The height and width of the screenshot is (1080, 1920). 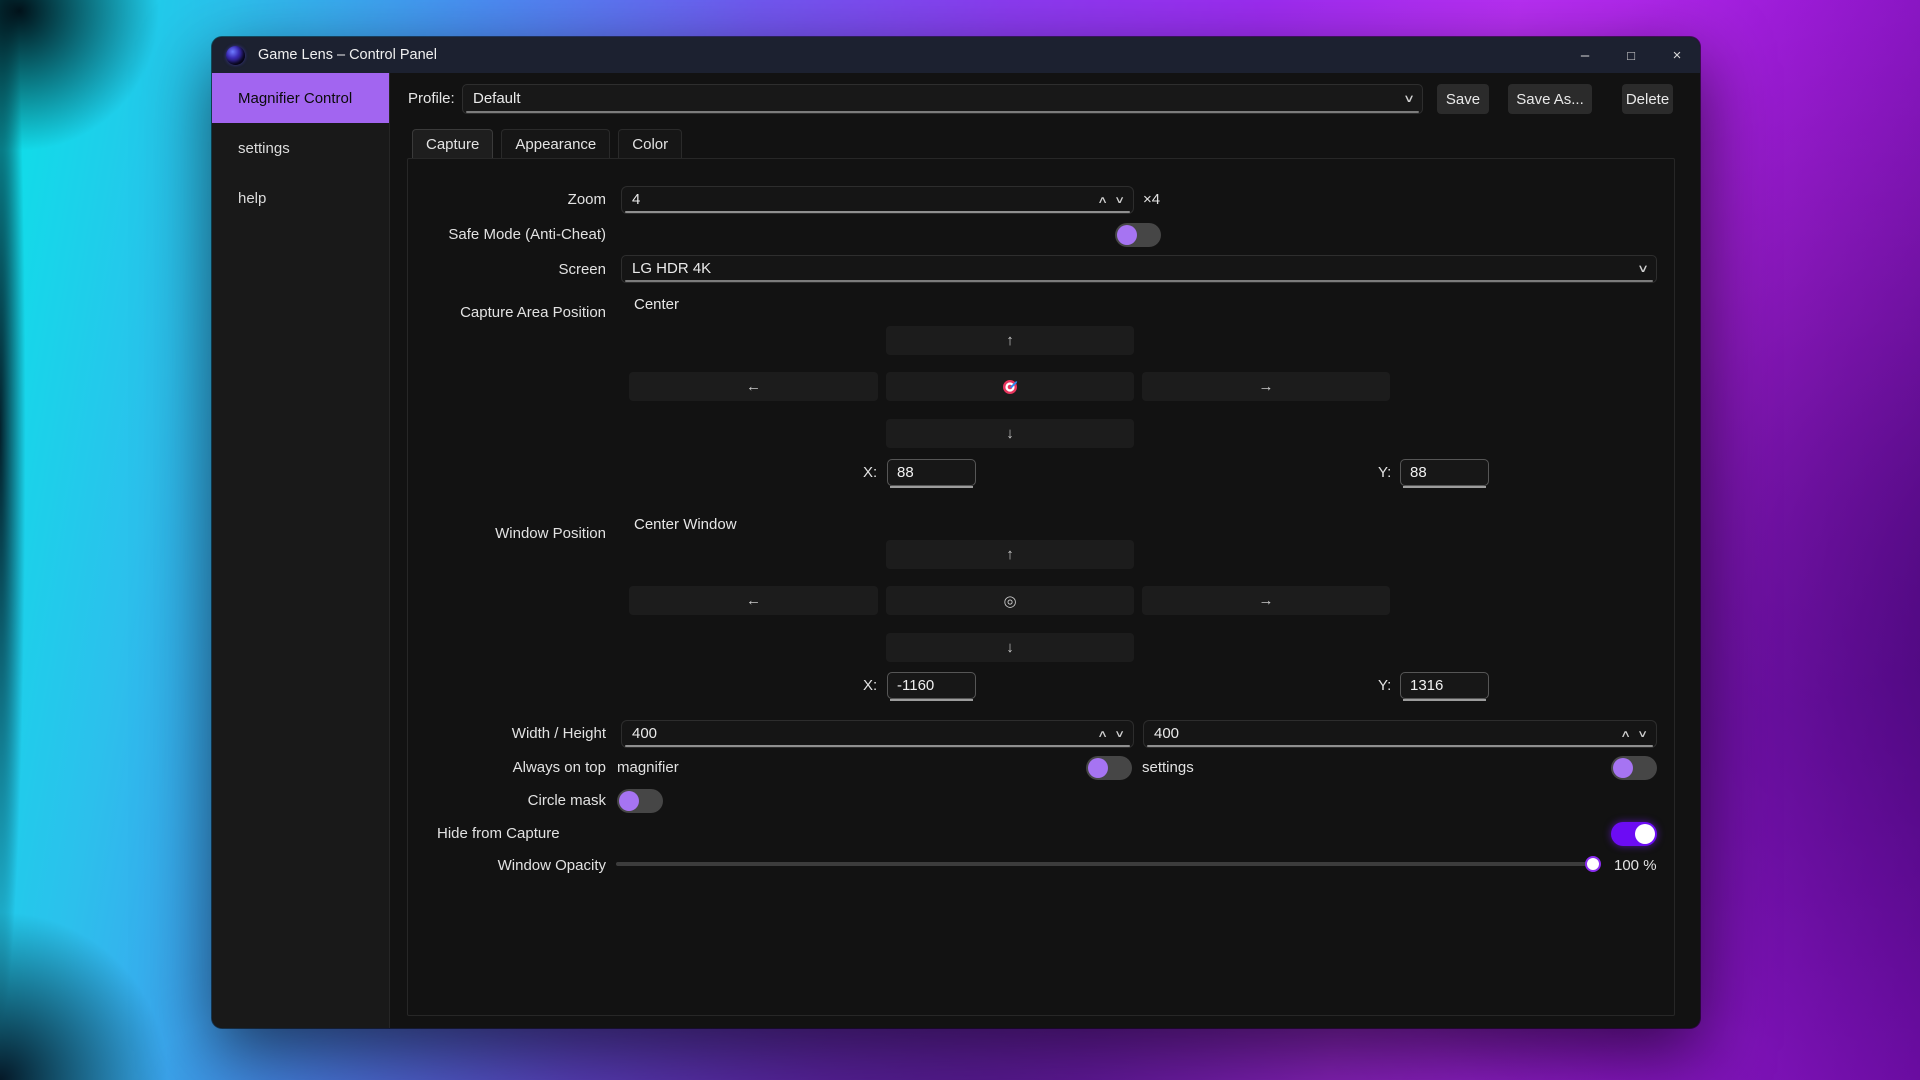 I want to click on window-y-label: Y:, so click(x=1385, y=685).